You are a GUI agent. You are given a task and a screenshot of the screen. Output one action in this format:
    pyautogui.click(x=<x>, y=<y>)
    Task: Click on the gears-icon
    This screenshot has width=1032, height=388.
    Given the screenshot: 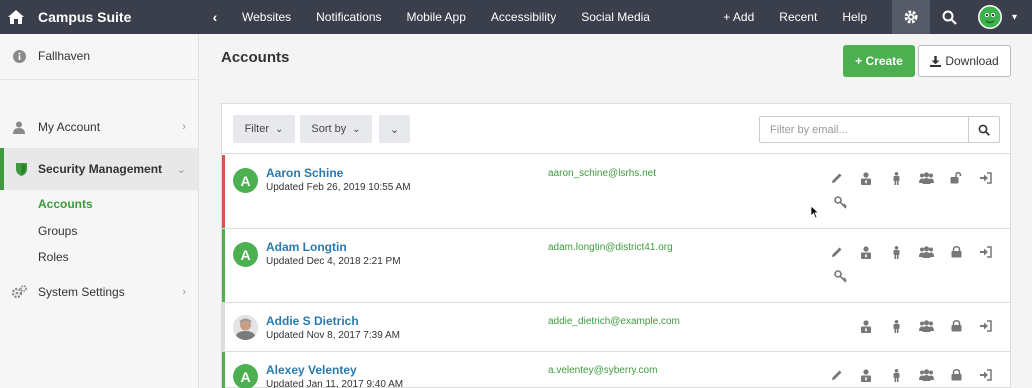 What is the action you would take?
    pyautogui.click(x=19, y=292)
    